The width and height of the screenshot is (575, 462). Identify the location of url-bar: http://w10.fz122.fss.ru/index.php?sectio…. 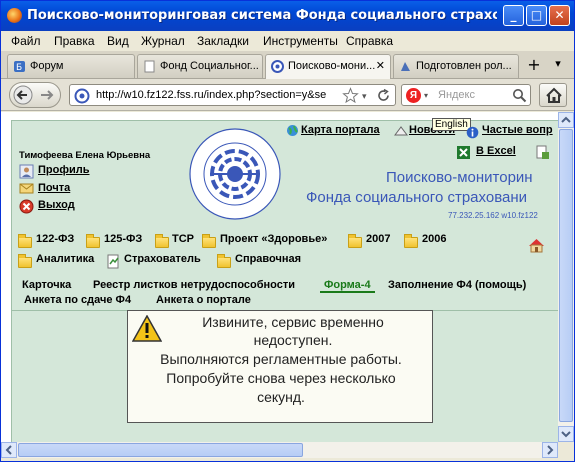
(232, 95).